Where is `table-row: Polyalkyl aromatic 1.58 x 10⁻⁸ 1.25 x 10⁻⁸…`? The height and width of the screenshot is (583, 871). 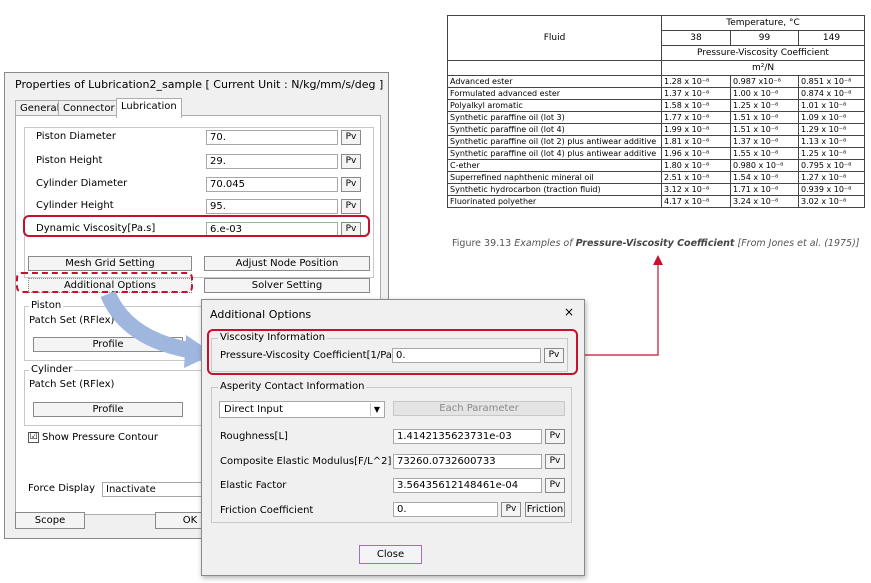
table-row: Polyalkyl aromatic 1.58 x 10⁻⁸ 1.25 x 10⁻⁸… is located at coordinates (656, 105).